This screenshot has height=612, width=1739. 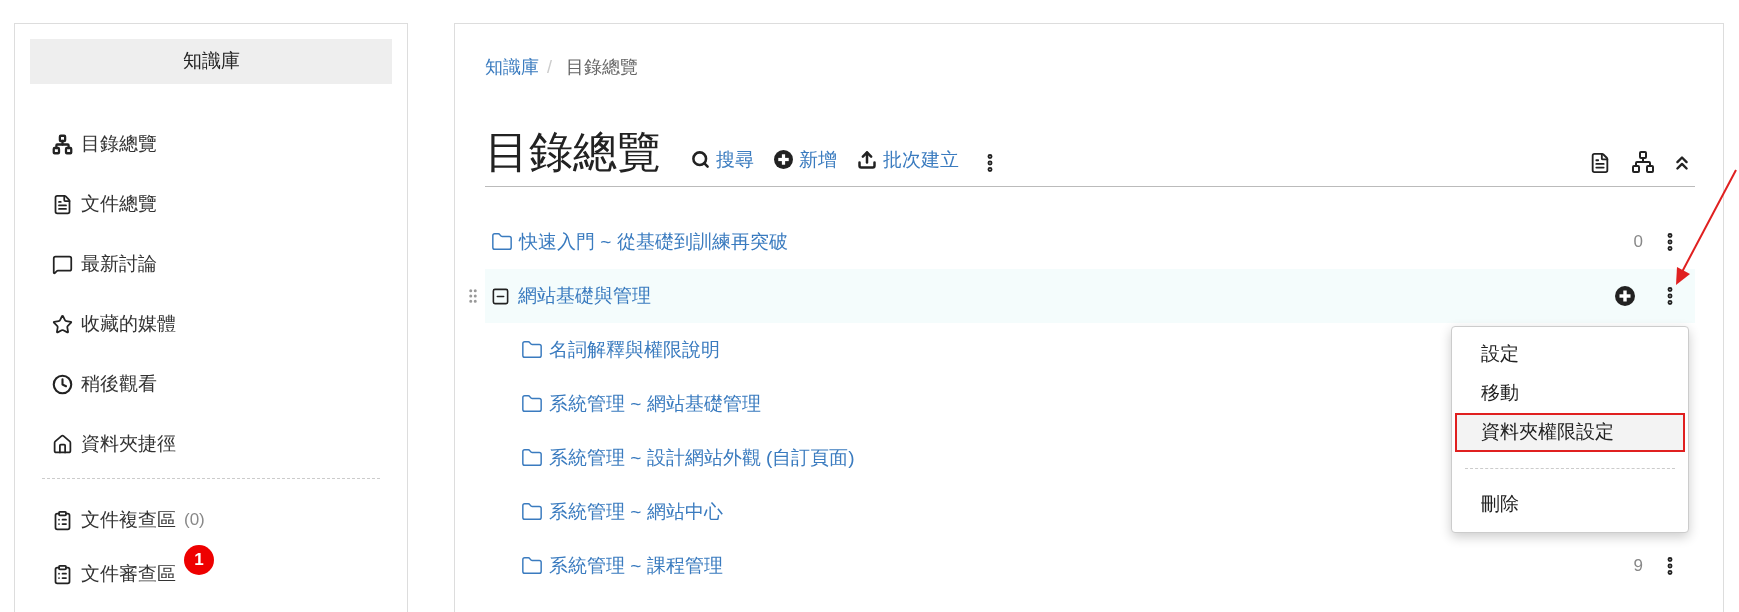 I want to click on collapse-icon, so click(x=500, y=296).